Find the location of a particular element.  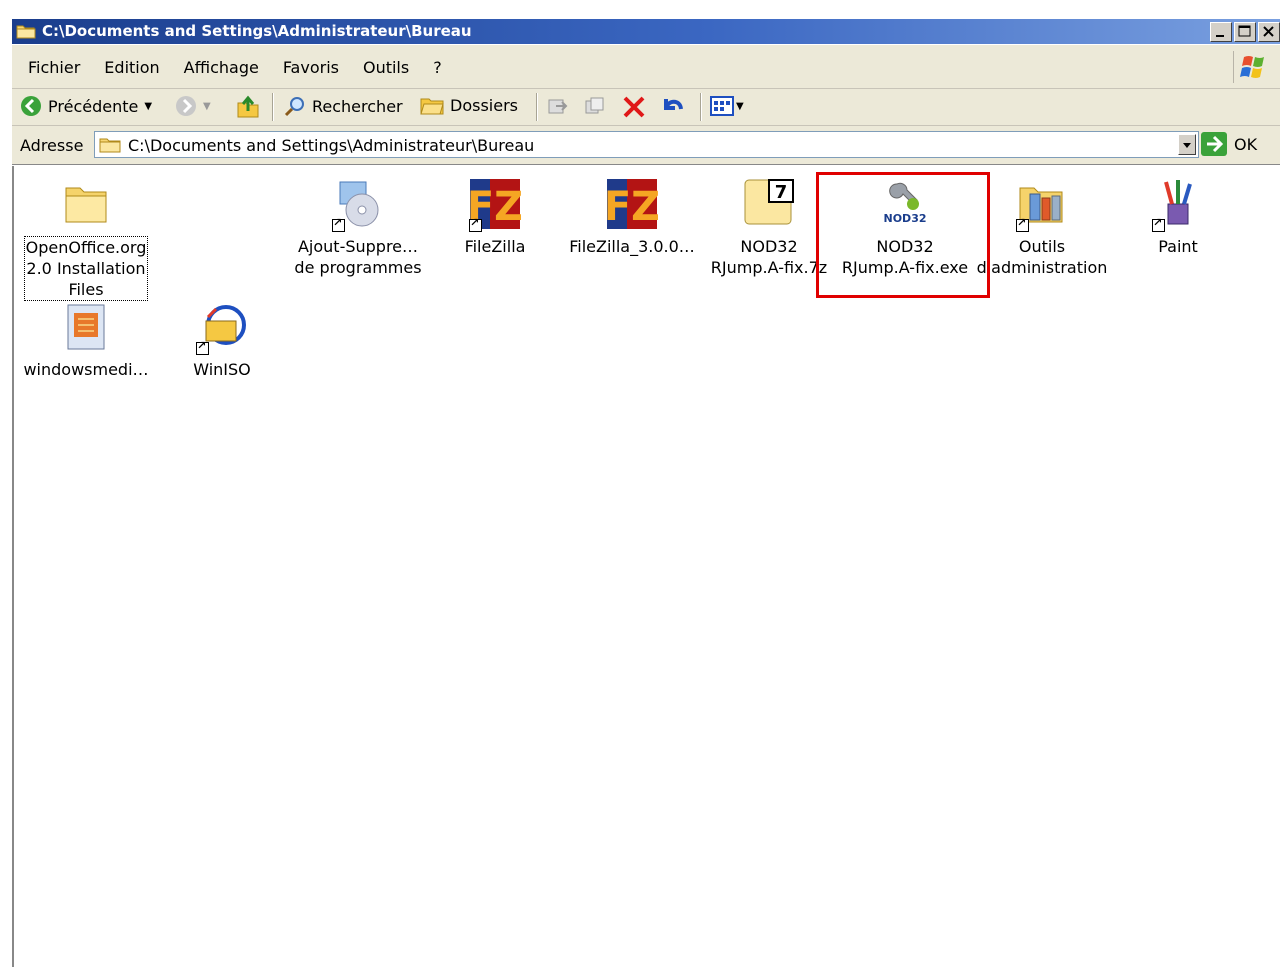

close-button is located at coordinates (1269, 32).